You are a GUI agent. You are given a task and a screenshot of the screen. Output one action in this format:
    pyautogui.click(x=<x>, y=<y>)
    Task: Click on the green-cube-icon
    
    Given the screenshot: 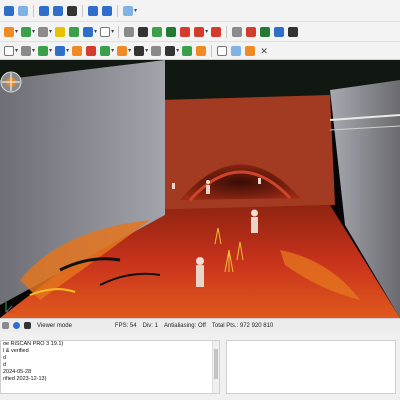 What is the action you would take?
    pyautogui.click(x=171, y=31)
    